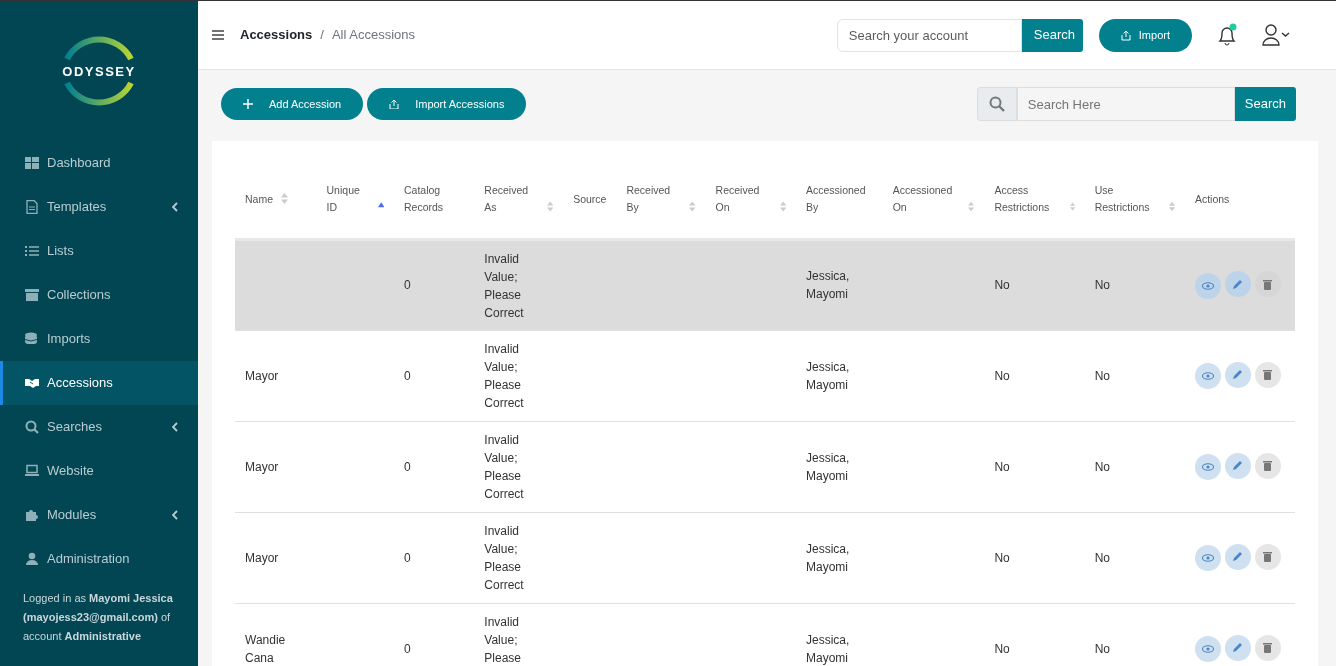 This screenshot has width=1336, height=666. What do you see at coordinates (765, 634) in the screenshot?
I see `table-row: Wandie Cana 0 Invalid Value; Please Jessica, Mayomi No No` at bounding box center [765, 634].